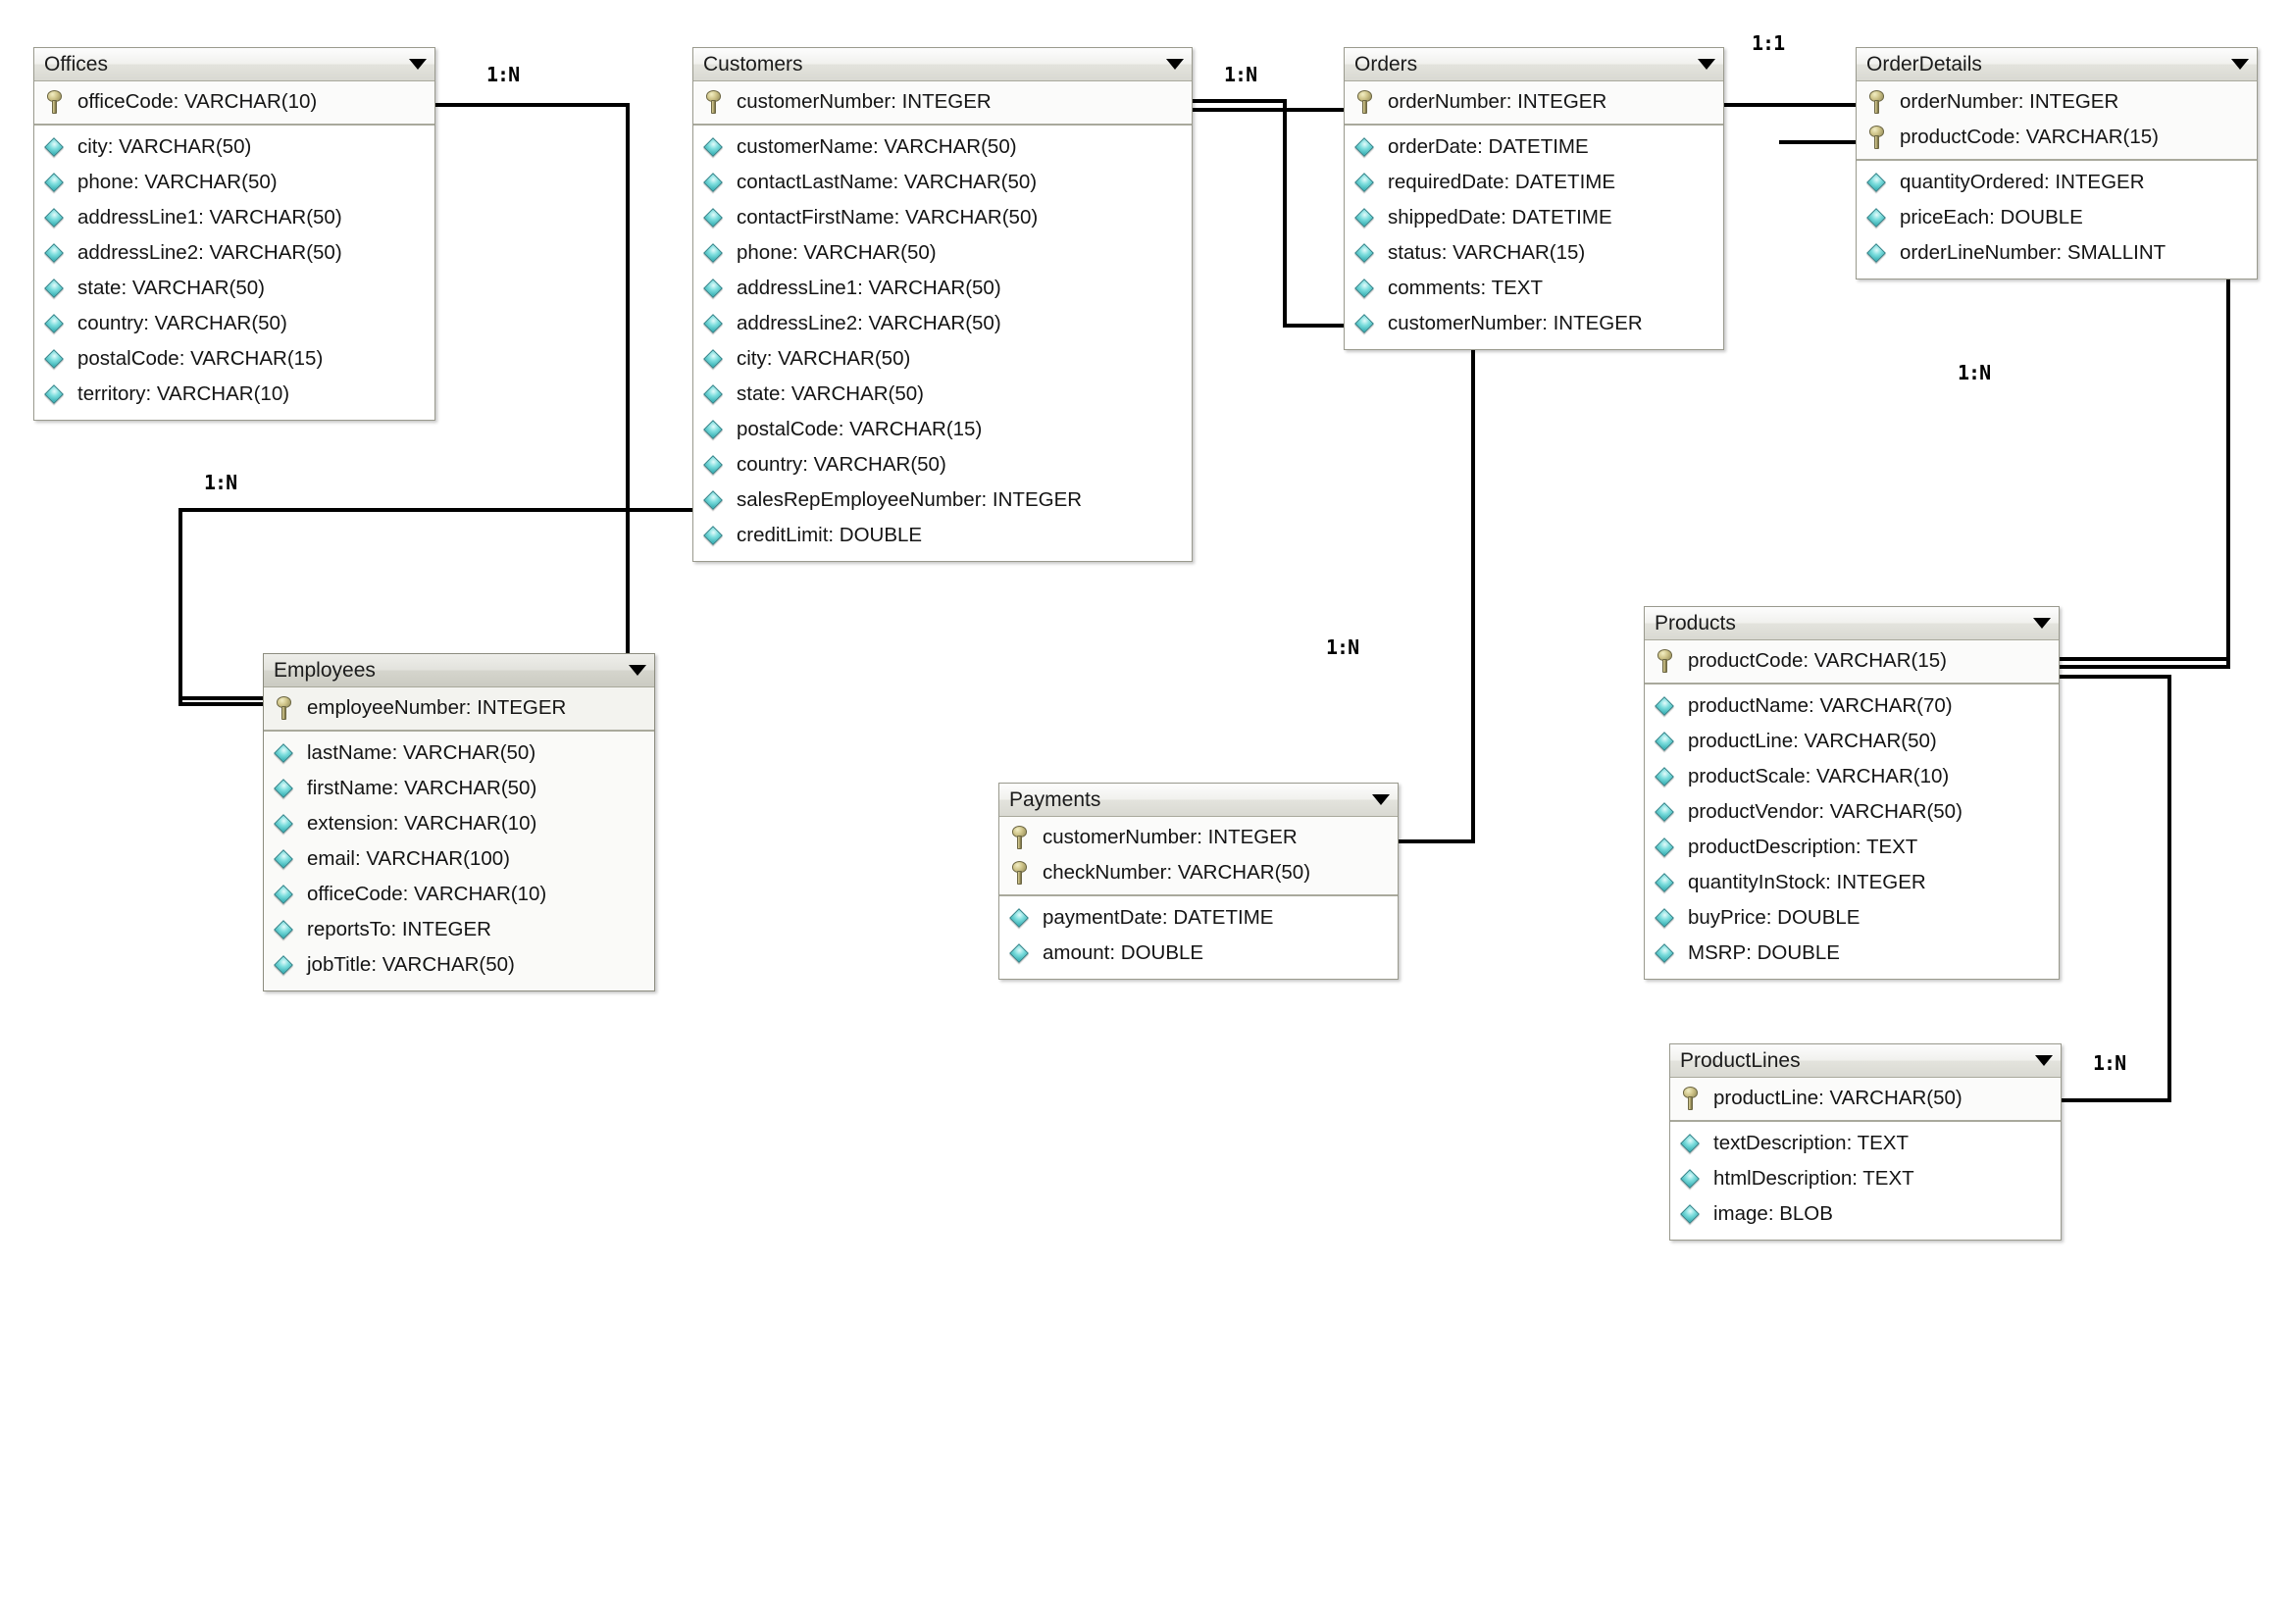  Describe the element at coordinates (2057, 64) in the screenshot. I see `entity-title-orderdetails: OrderDetails` at that location.